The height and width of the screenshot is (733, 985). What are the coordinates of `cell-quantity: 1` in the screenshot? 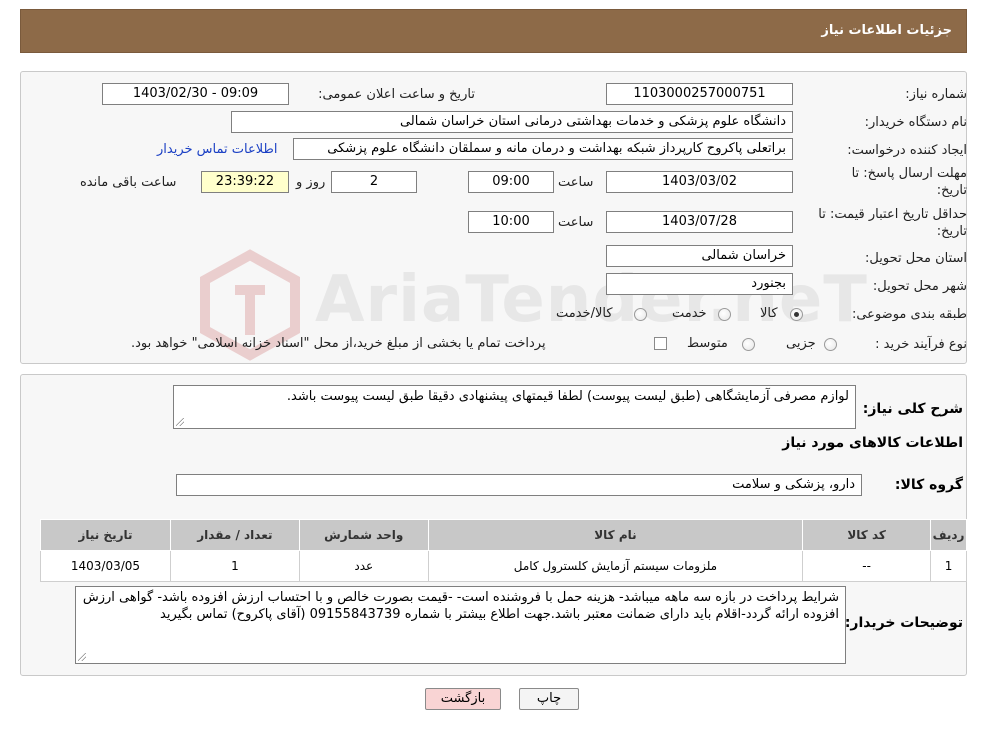 It's located at (234, 566).